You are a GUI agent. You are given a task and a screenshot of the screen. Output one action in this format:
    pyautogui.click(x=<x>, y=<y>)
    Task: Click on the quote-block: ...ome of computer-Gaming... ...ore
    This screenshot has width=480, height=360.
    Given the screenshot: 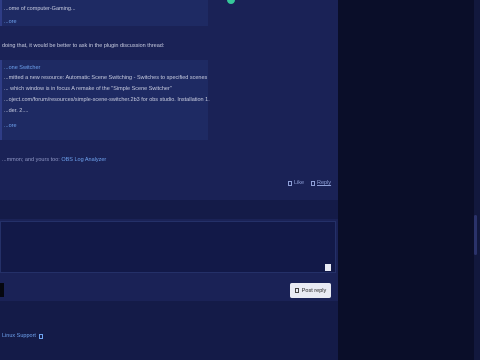 What is the action you would take?
    pyautogui.click(x=104, y=13)
    